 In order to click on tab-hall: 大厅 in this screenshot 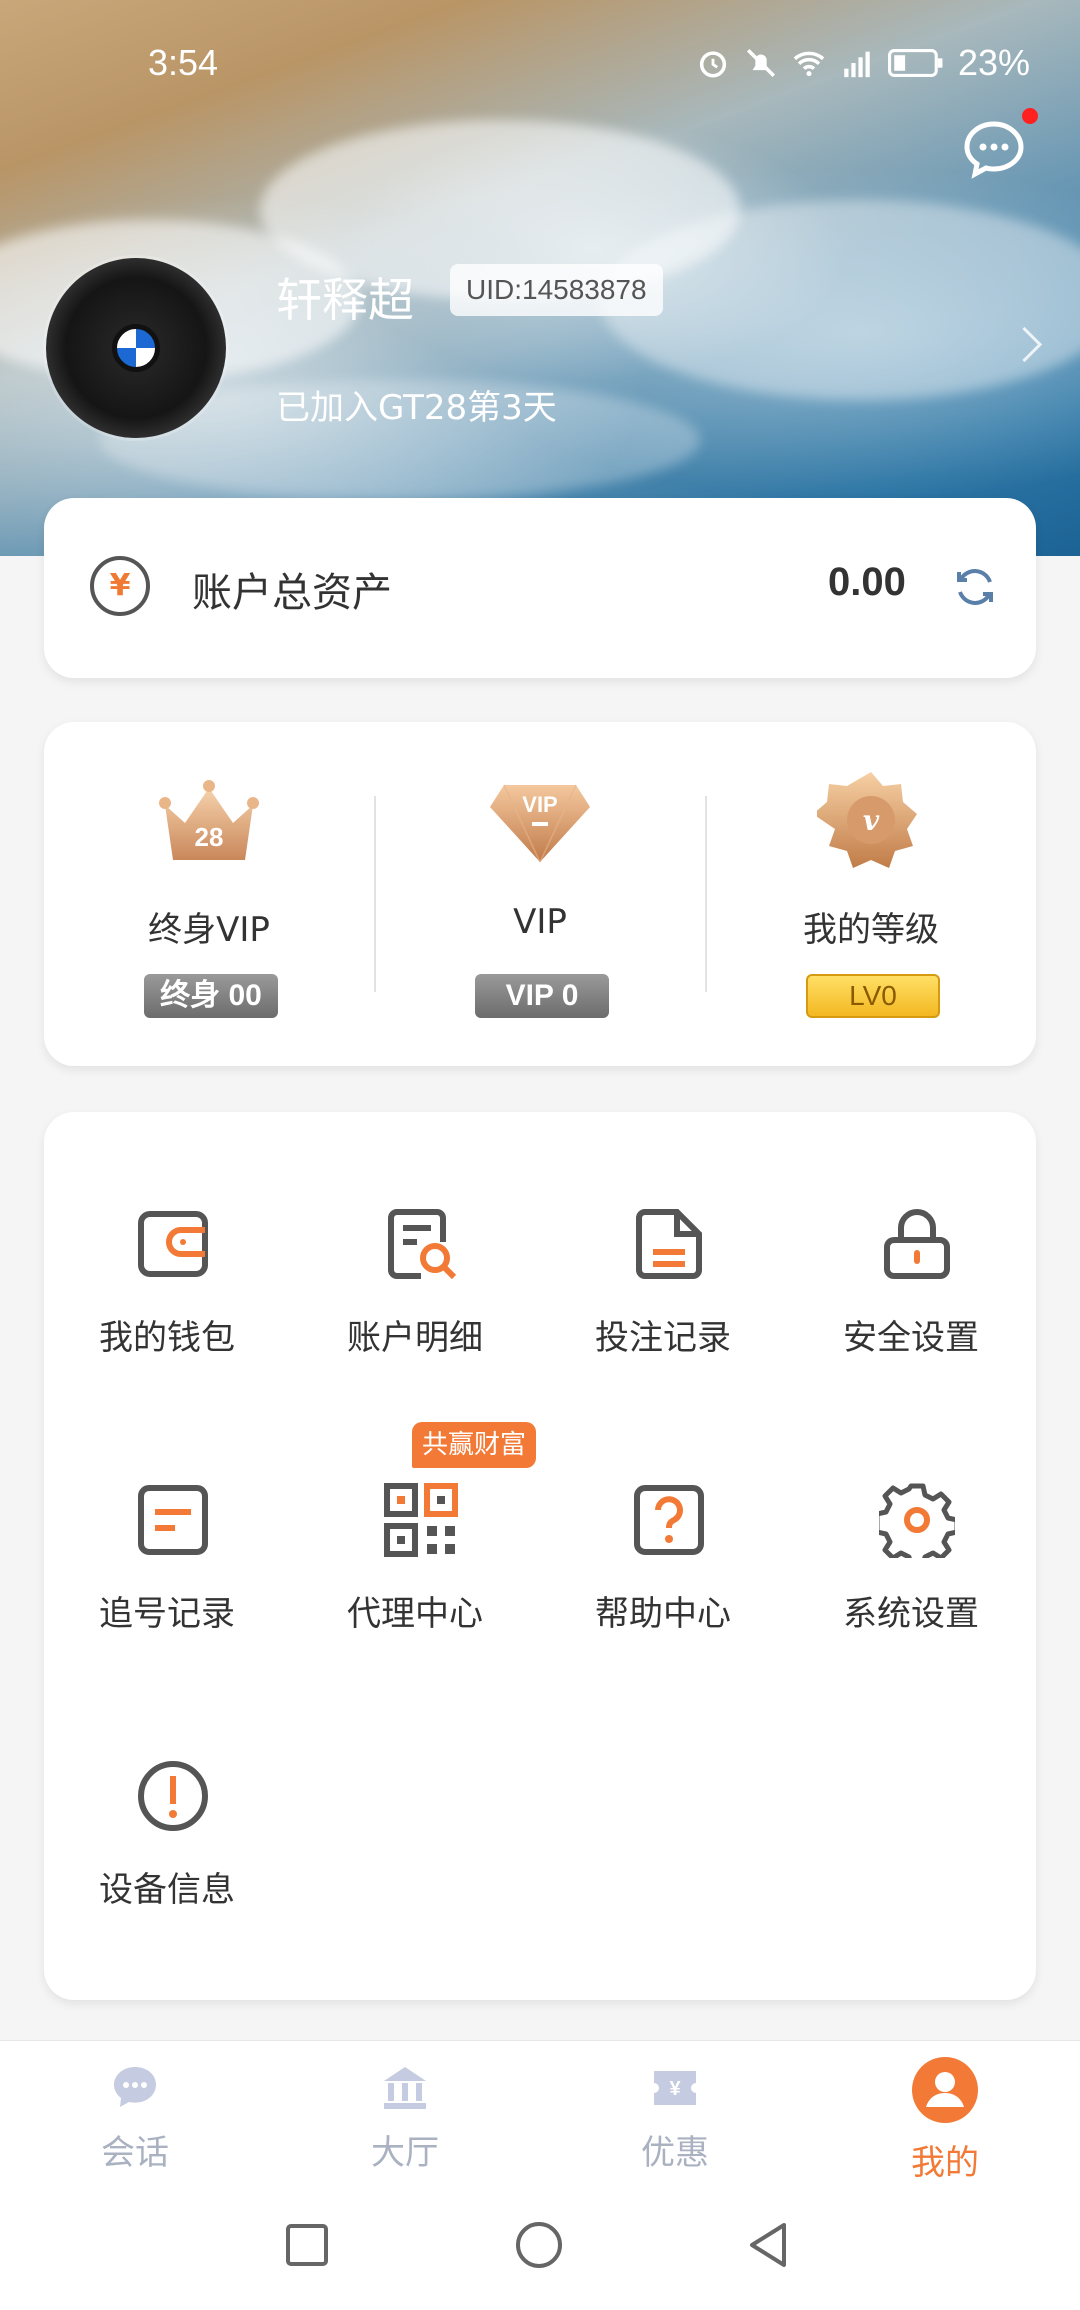, I will do `click(405, 2116)`.